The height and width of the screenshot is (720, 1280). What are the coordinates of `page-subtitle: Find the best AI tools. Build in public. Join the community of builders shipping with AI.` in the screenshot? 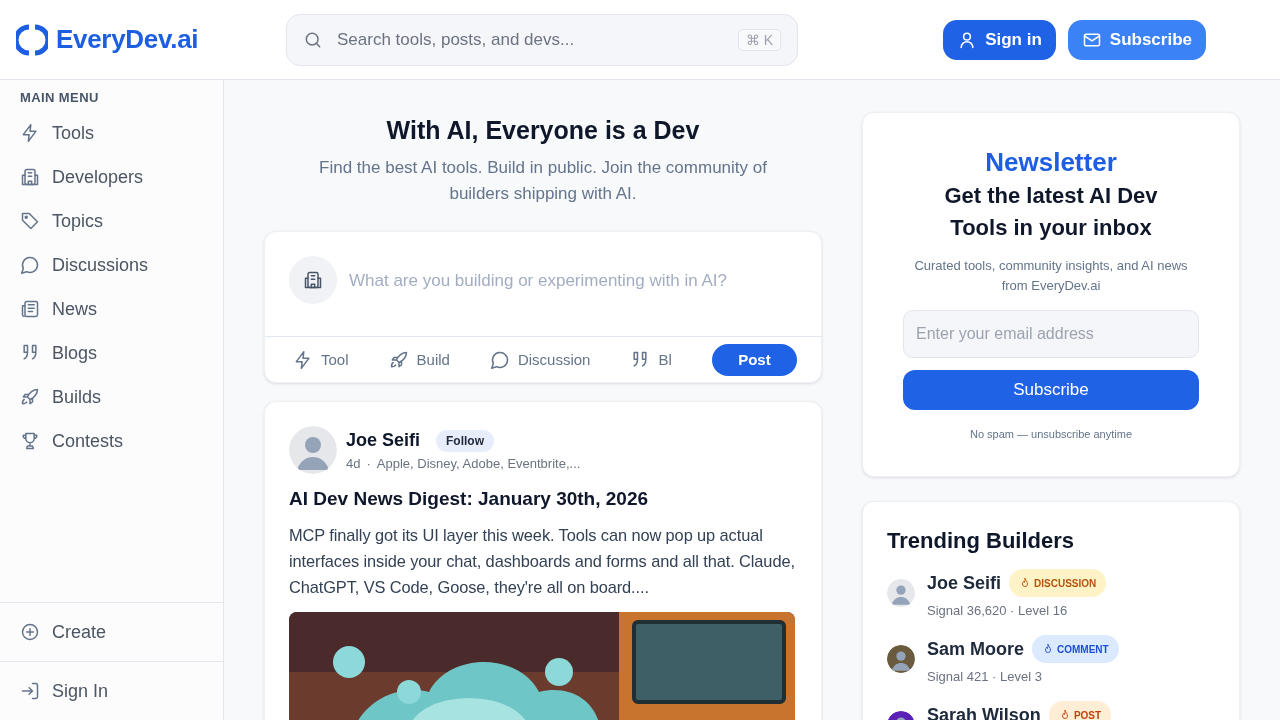 It's located at (543, 181).